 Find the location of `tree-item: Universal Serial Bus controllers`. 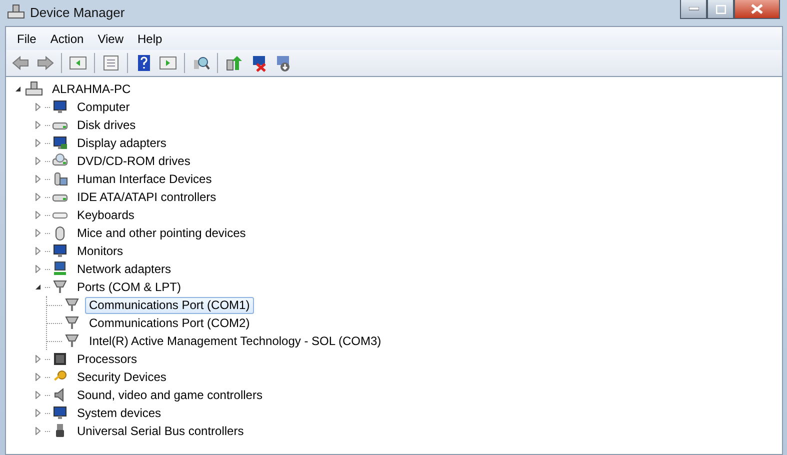

tree-item: Universal Serial Bus controllers is located at coordinates (160, 431).